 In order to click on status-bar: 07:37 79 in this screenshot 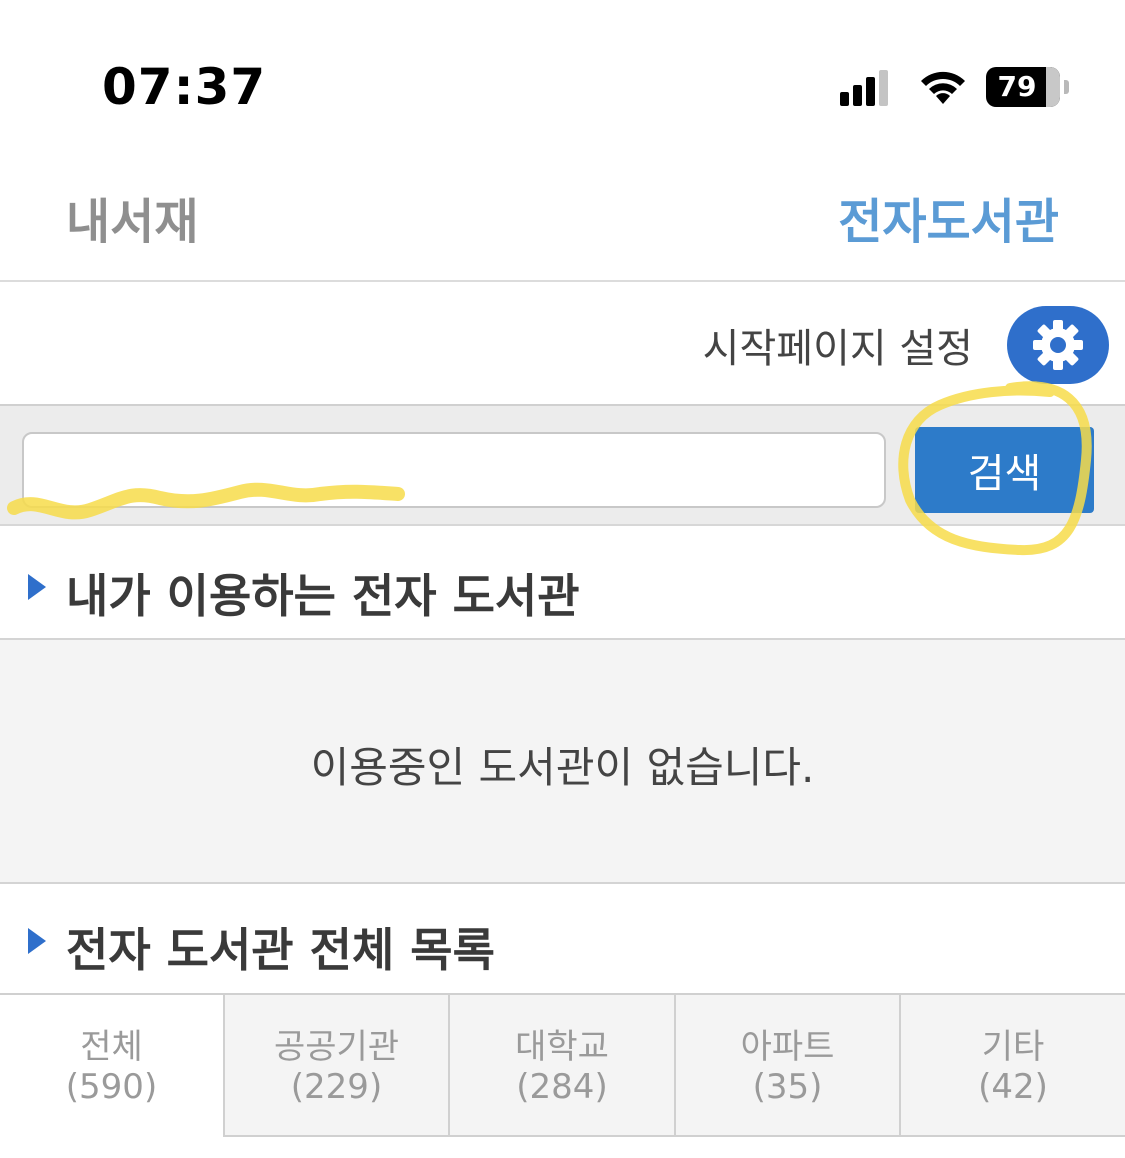, I will do `click(562, 75)`.